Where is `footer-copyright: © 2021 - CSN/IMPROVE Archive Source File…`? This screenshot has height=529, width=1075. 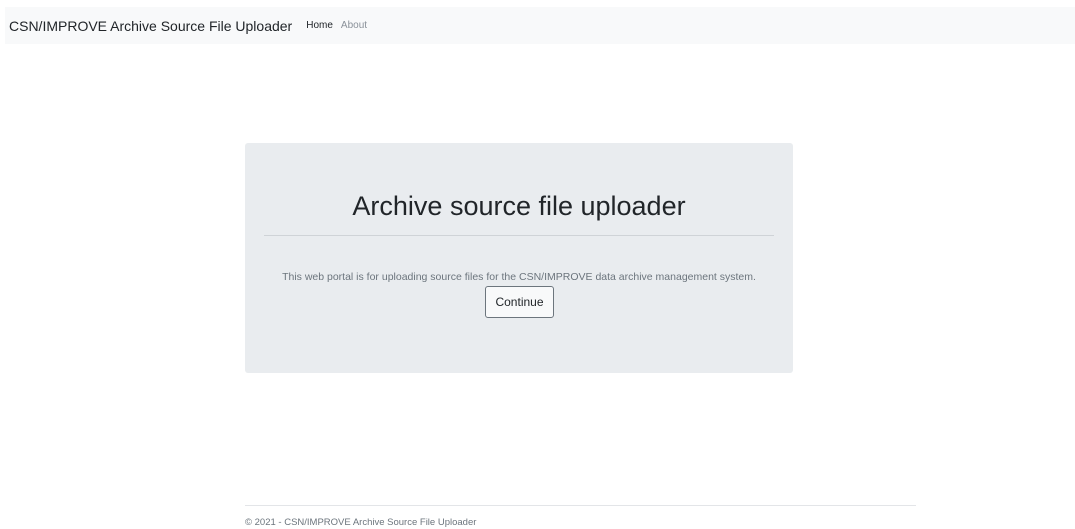 footer-copyright: © 2021 - CSN/IMPROVE Archive Source File… is located at coordinates (361, 522).